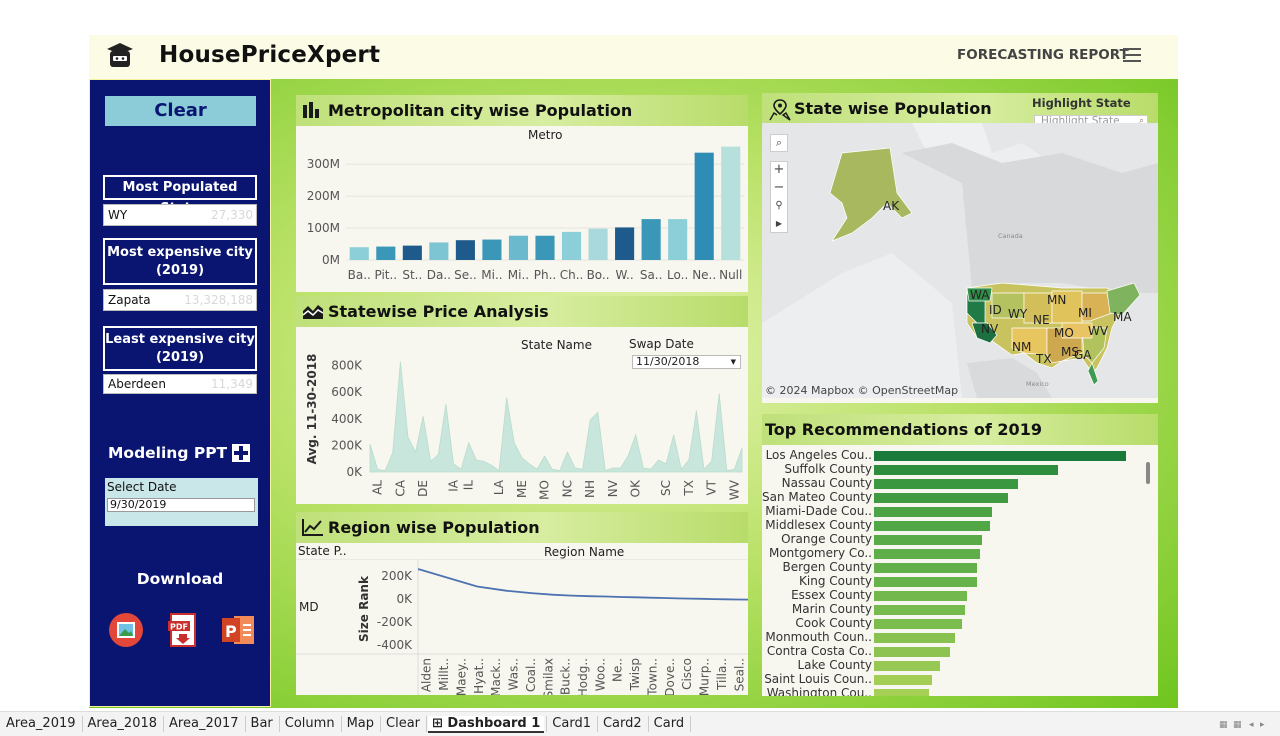  Describe the element at coordinates (180, 348) in the screenshot. I see `kpi-title-least-expensive-city: Least expensive city (2019)` at that location.